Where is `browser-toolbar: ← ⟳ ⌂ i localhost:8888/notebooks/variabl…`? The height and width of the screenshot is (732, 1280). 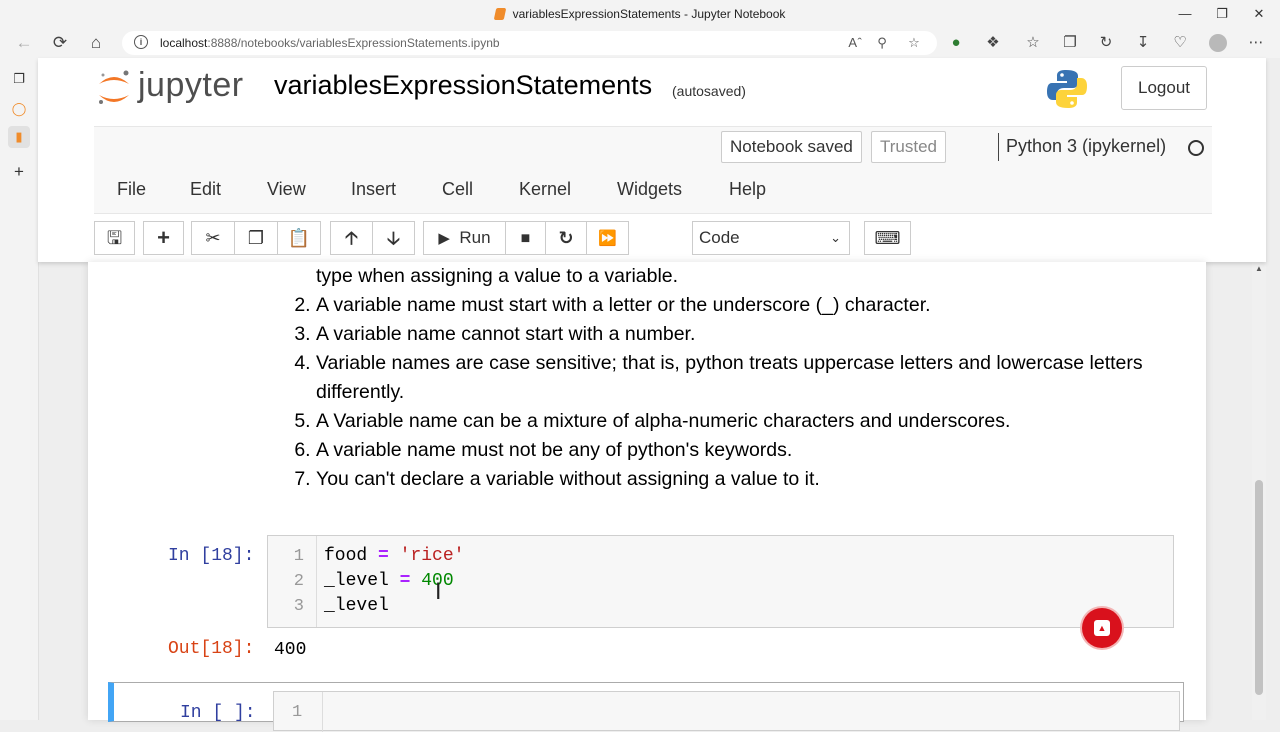
browser-toolbar: ← ⟳ ⌂ i localhost:8888/notebooks/variabl… is located at coordinates (640, 43).